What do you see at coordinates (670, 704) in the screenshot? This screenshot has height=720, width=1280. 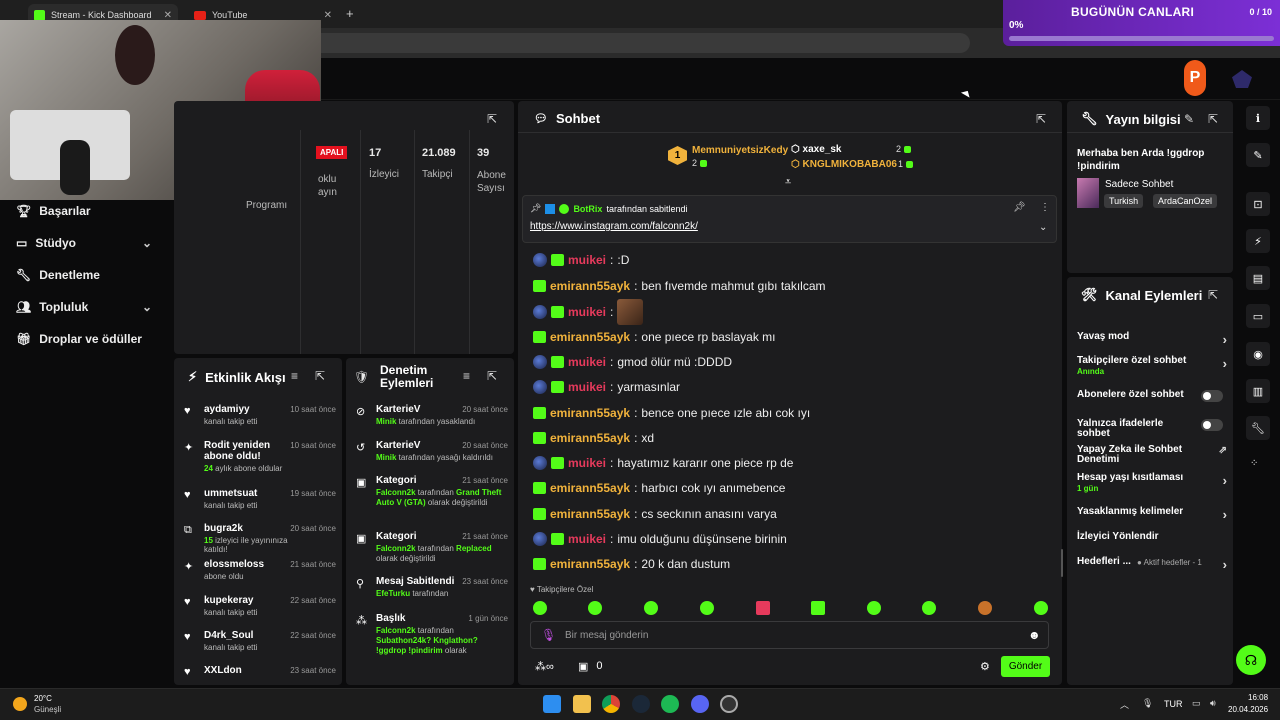 I see `spotify-icon` at bounding box center [670, 704].